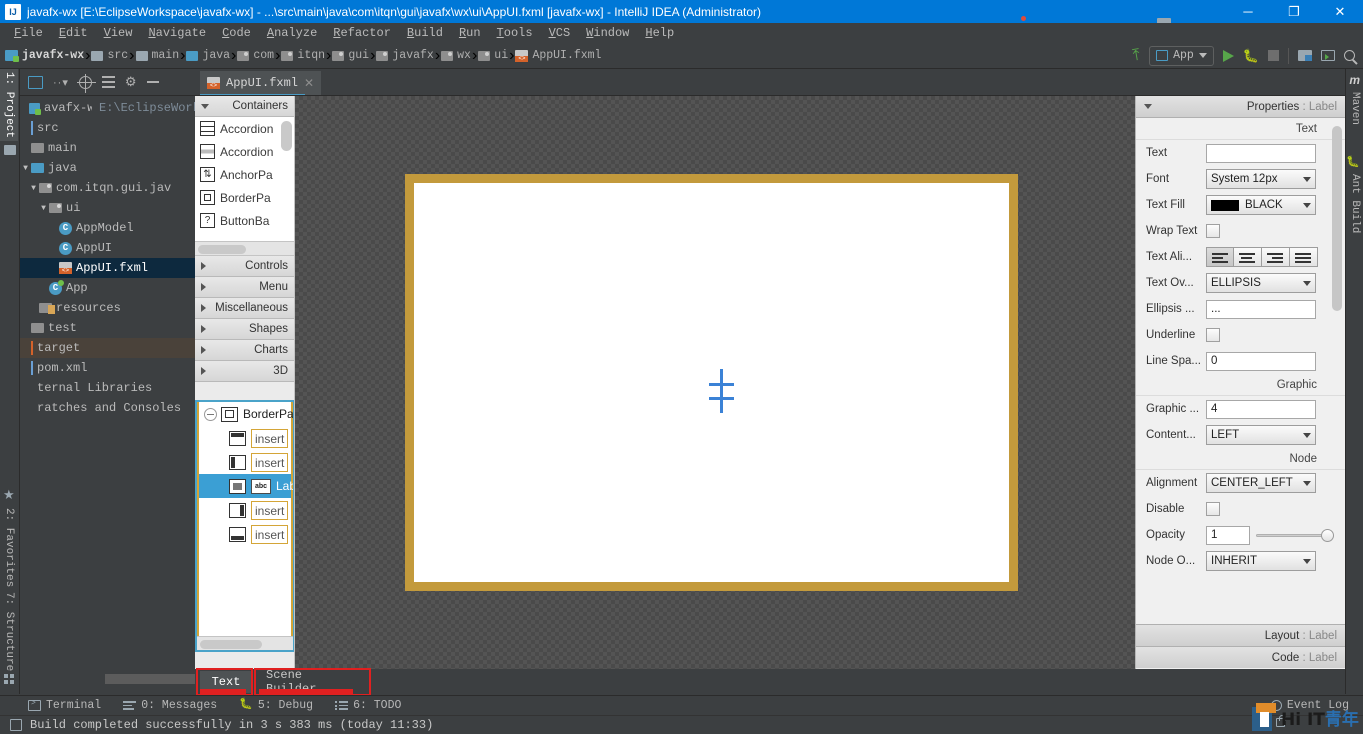 The width and height of the screenshot is (1363, 734). Describe the element at coordinates (107, 188) in the screenshot. I see `project-tree-item: ▼ com.itqn.gui.jav` at that location.